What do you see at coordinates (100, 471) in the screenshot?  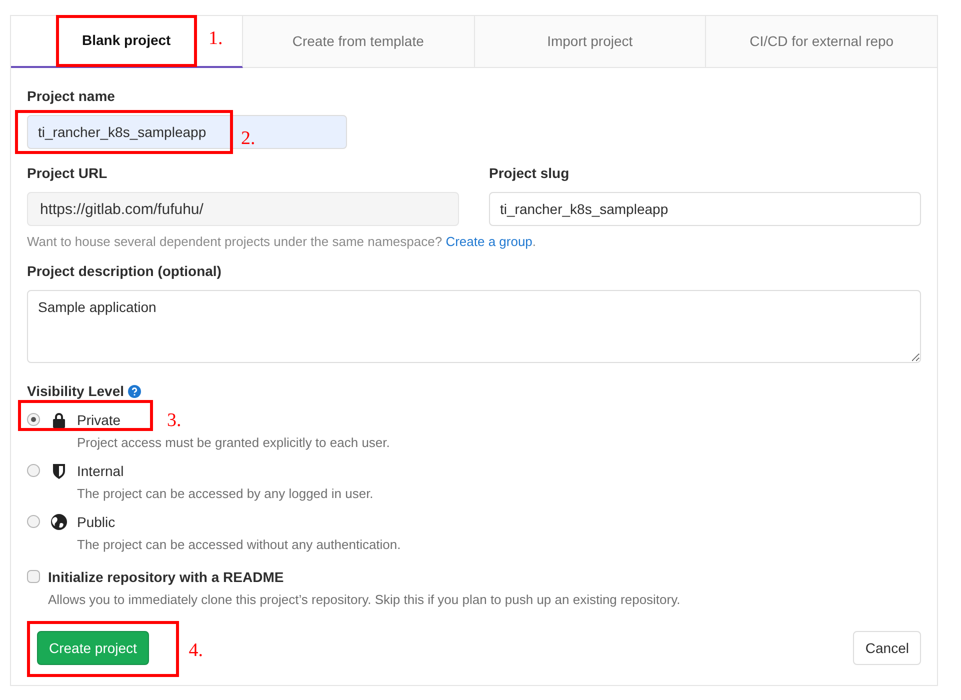 I see `option-label: Internal` at bounding box center [100, 471].